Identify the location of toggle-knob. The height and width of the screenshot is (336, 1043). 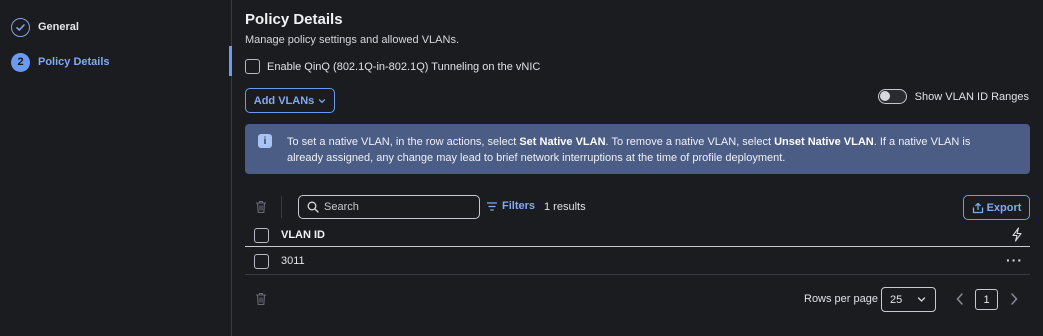
(884, 96).